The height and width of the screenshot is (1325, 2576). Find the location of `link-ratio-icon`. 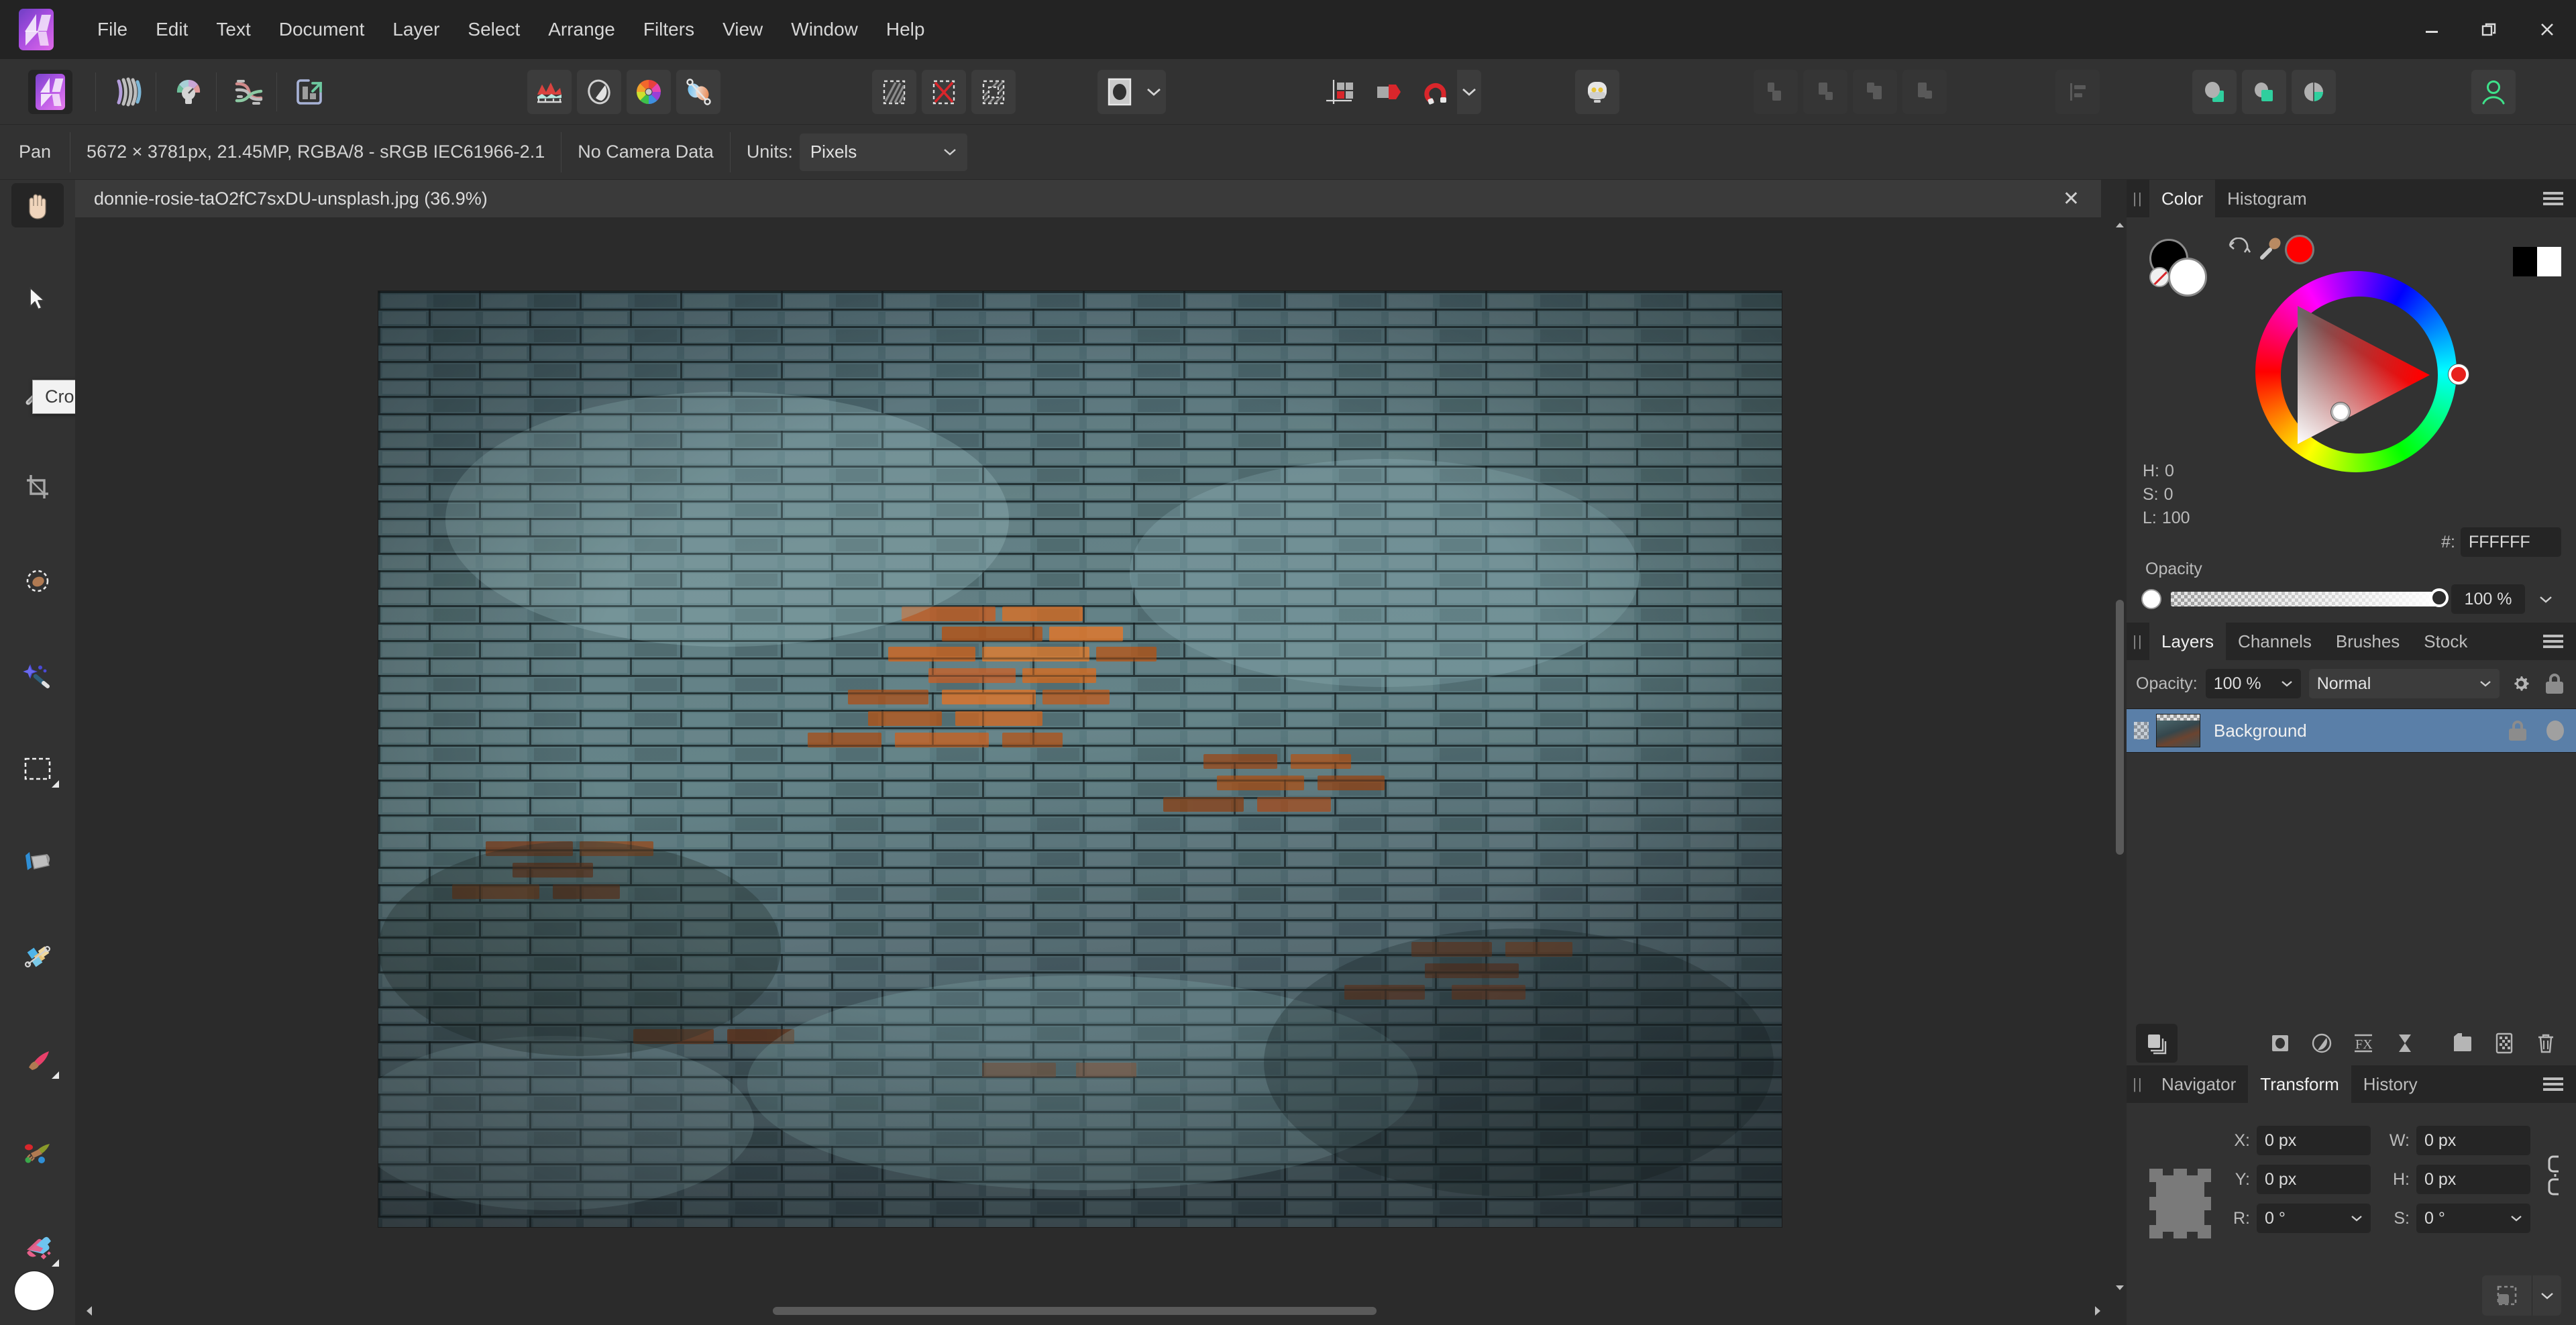

link-ratio-icon is located at coordinates (2555, 1177).